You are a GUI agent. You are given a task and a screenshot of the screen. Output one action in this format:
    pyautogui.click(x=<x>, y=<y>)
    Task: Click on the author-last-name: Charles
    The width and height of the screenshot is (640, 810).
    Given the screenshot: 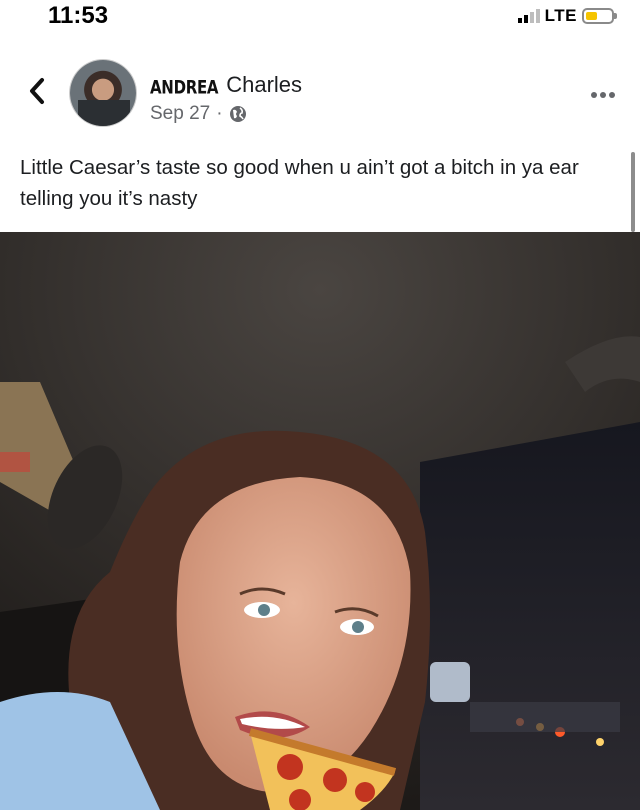 What is the action you would take?
    pyautogui.click(x=264, y=84)
    